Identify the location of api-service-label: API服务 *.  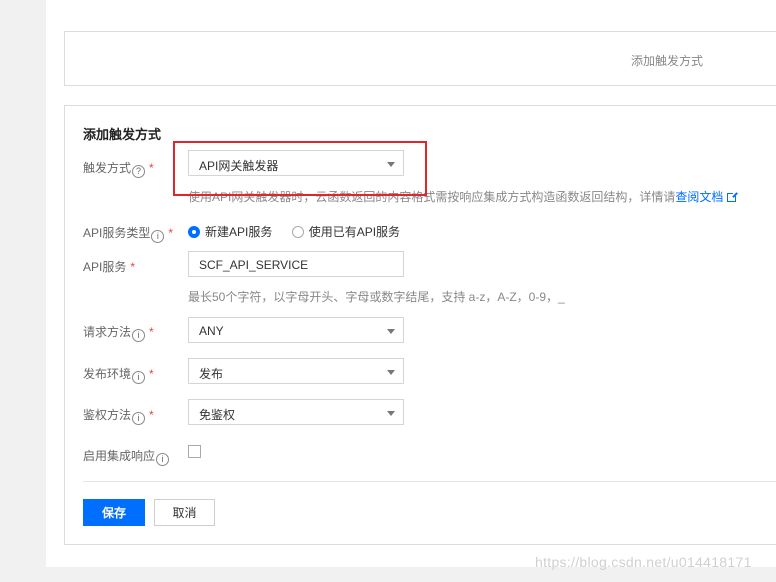
(109, 267).